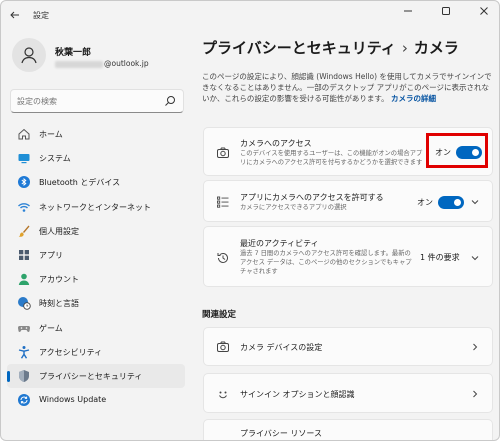  Describe the element at coordinates (24, 304) in the screenshot. I see `globe-clock-icon` at that location.